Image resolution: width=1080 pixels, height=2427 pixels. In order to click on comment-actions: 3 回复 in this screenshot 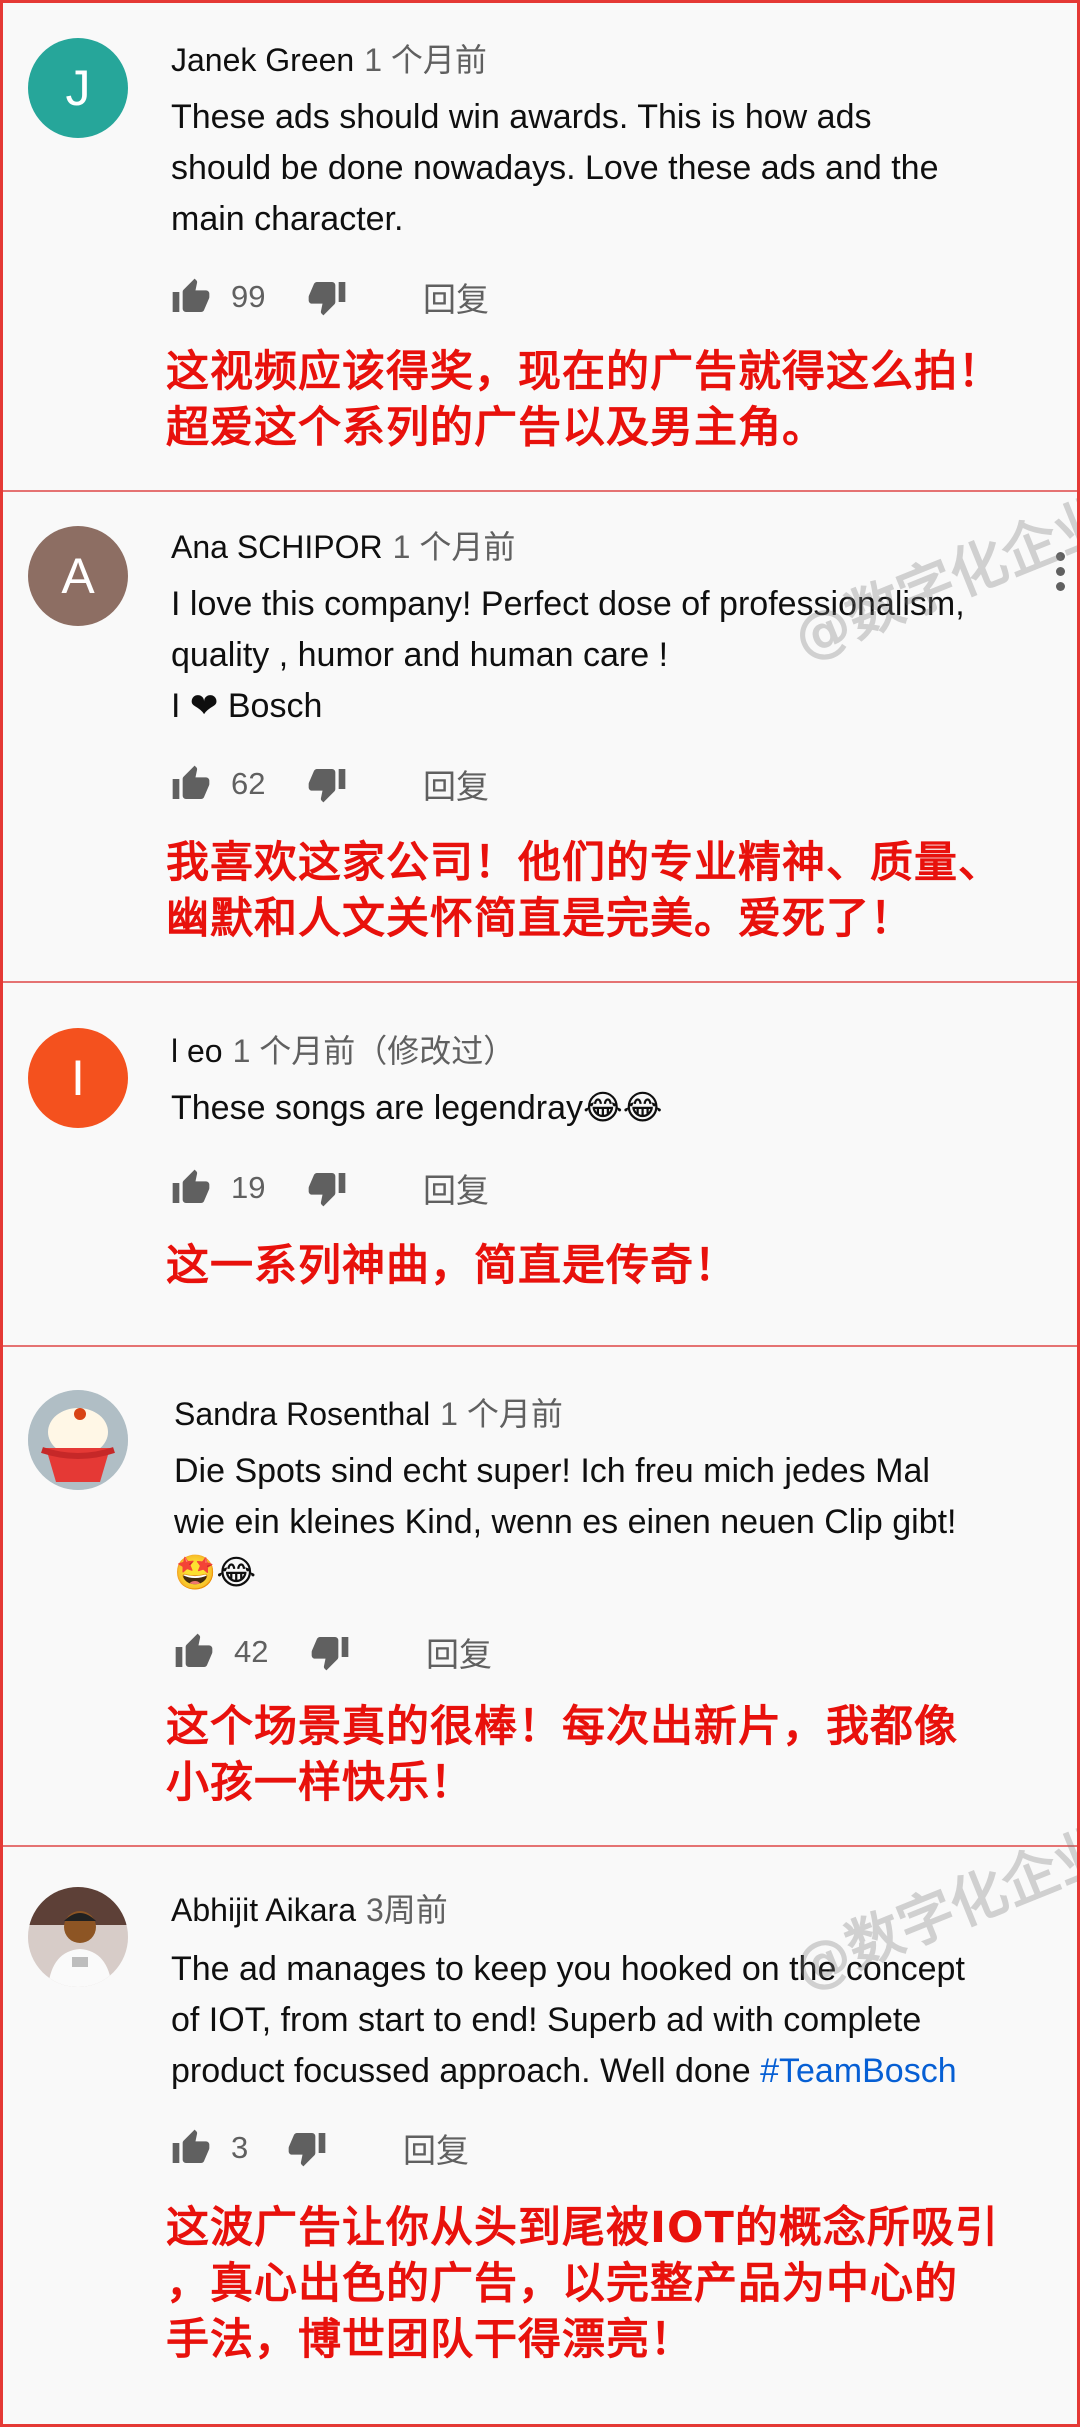, I will do `click(320, 2148)`.